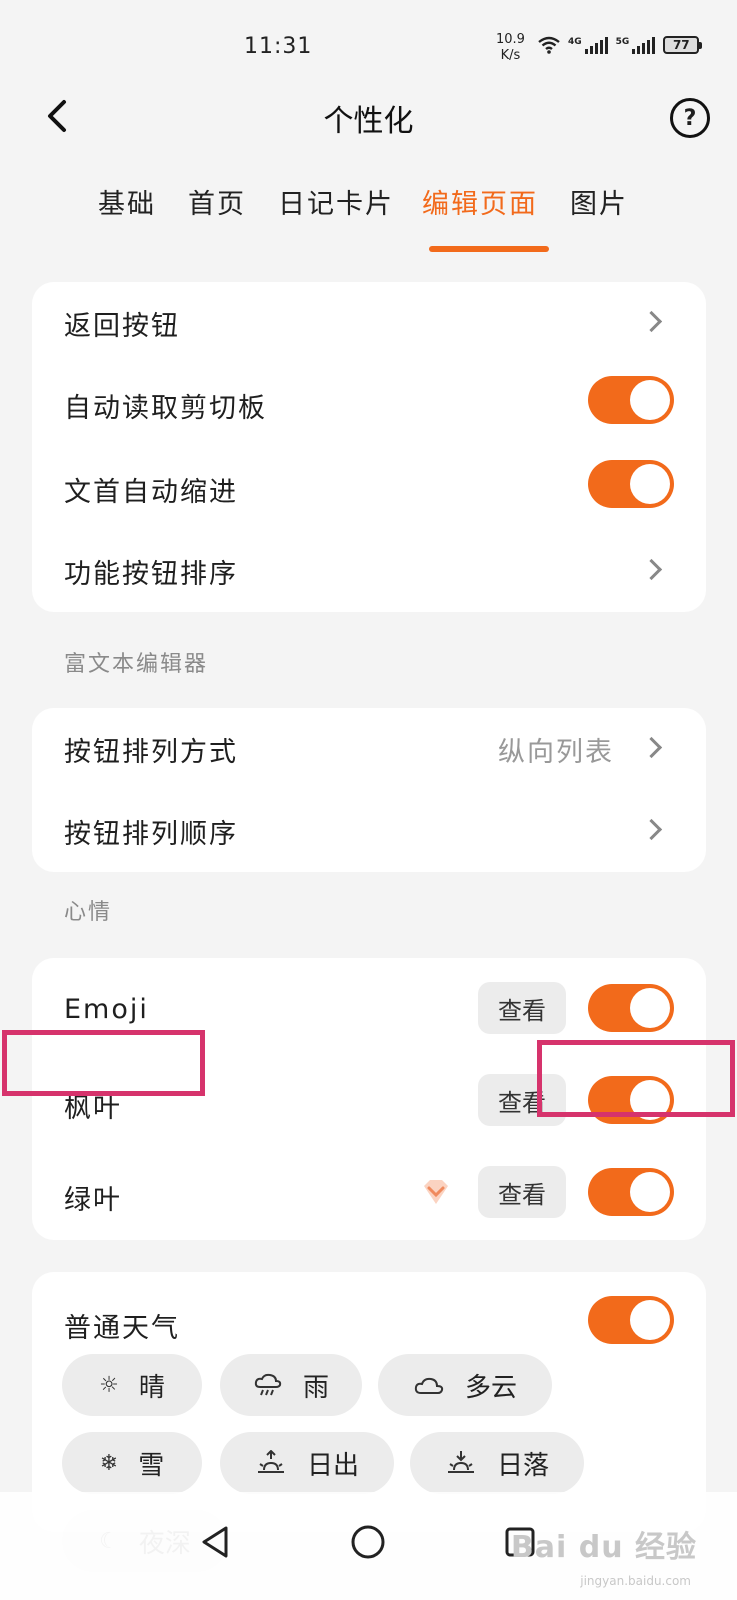  I want to click on weather-chip-label: 日落, so click(522, 1465).